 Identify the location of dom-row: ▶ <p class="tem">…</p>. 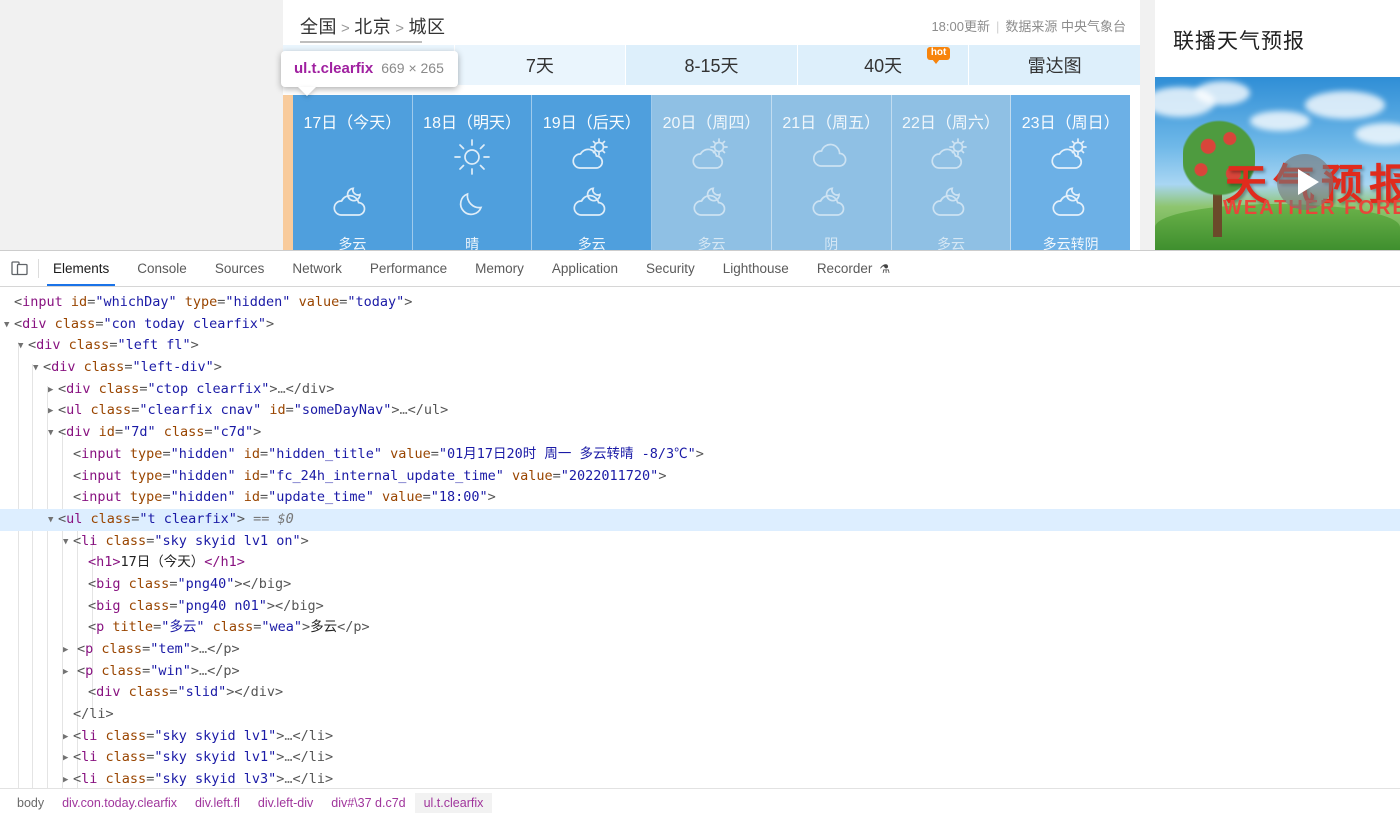
(700, 650).